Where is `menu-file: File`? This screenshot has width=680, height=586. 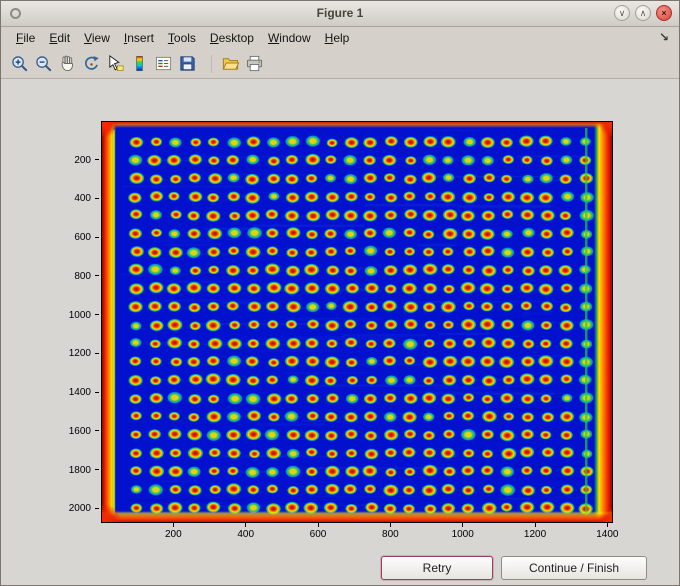
menu-file: File is located at coordinates (25, 38).